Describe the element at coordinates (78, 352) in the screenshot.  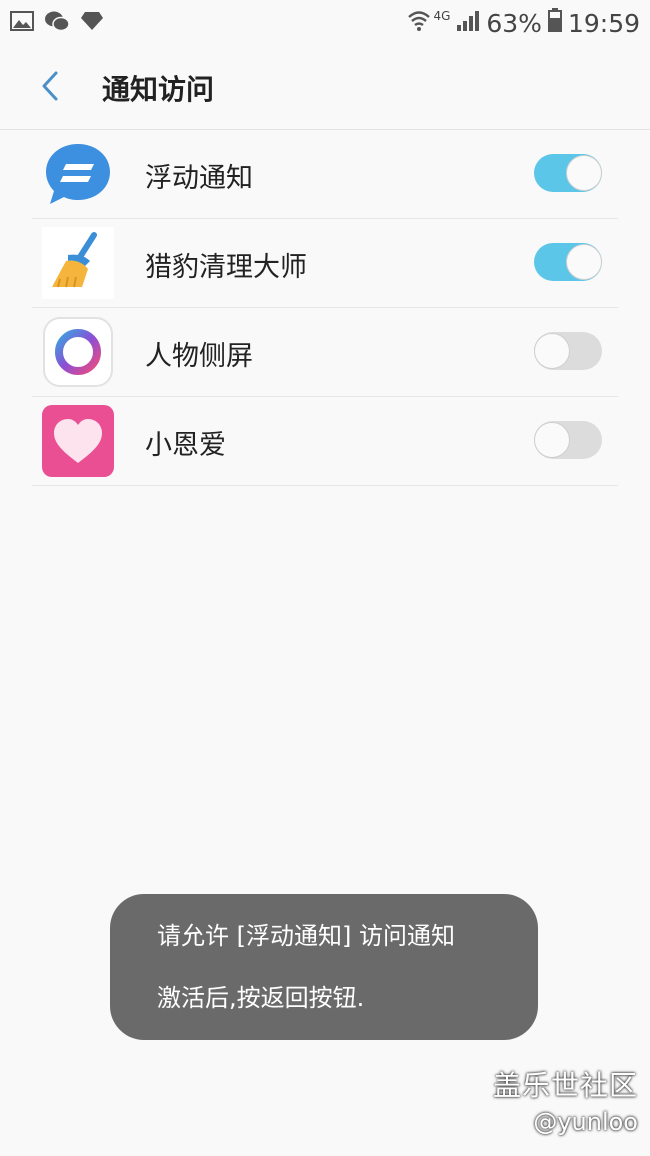
I see `people-edge-icon` at that location.